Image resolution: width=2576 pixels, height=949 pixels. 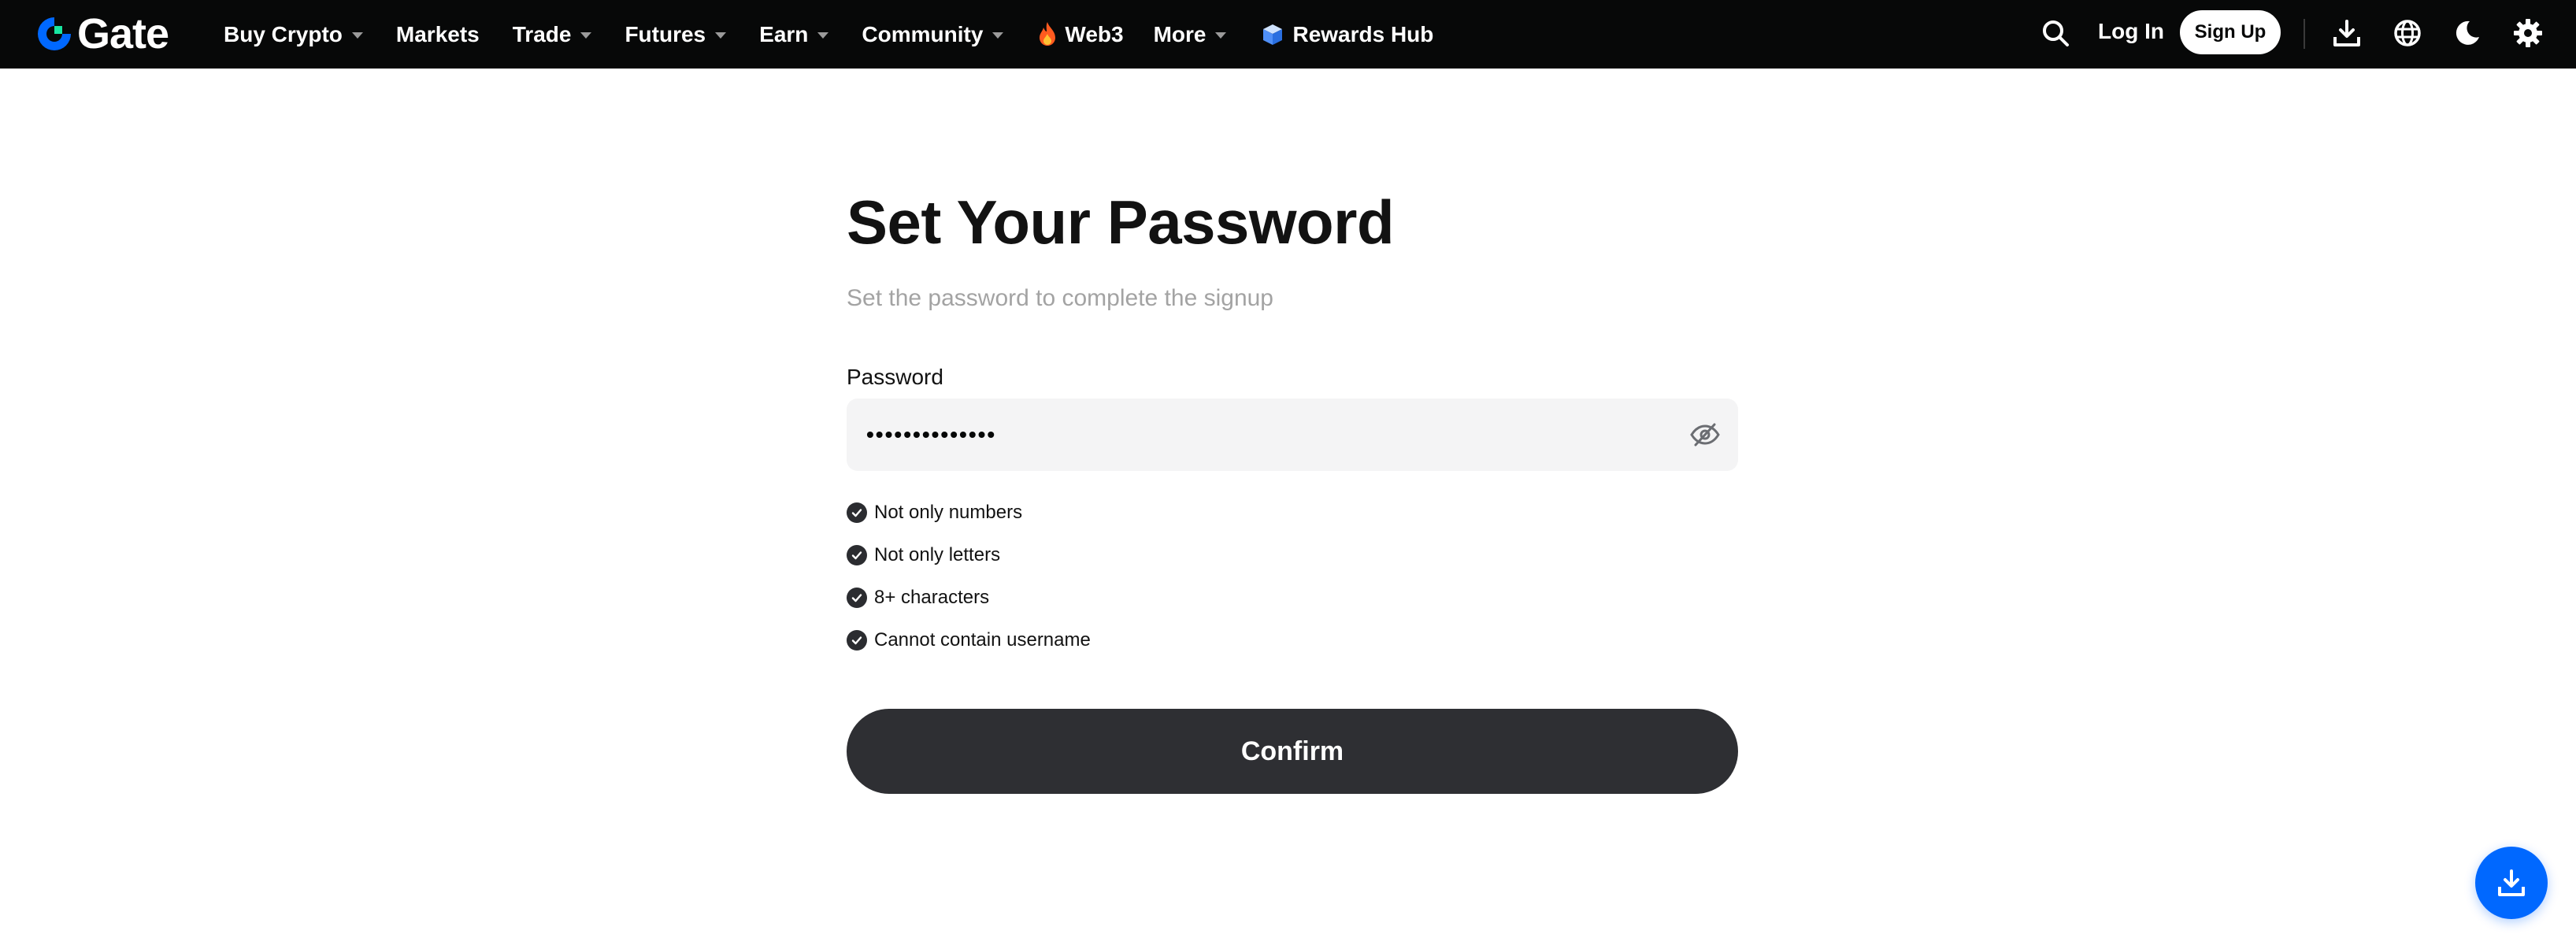 I want to click on cube-icon, so click(x=1273, y=34).